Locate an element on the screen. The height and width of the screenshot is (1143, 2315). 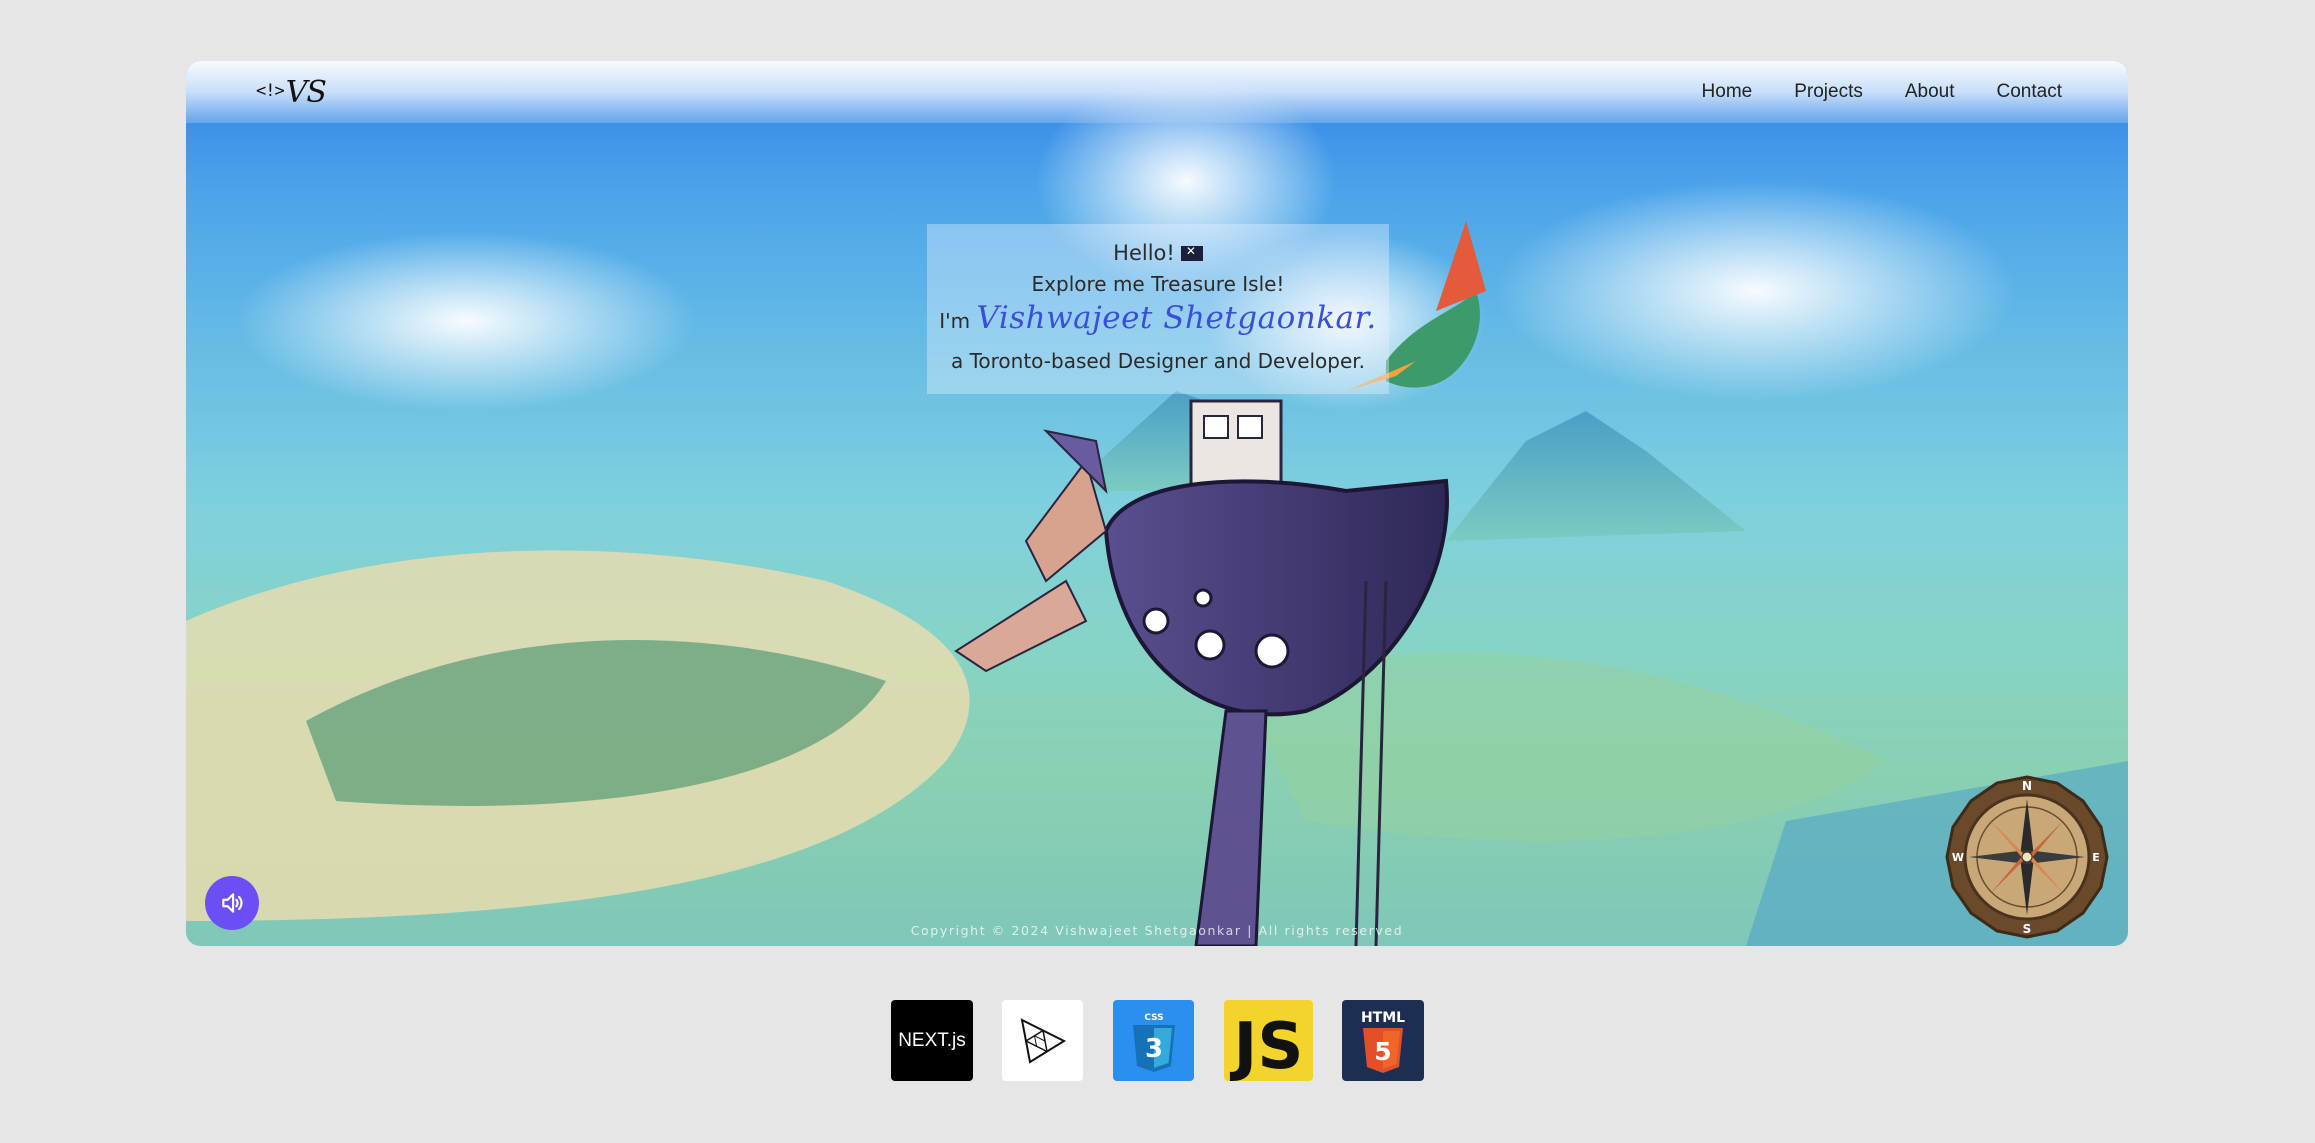
nav-projects: Projects is located at coordinates (1828, 92).